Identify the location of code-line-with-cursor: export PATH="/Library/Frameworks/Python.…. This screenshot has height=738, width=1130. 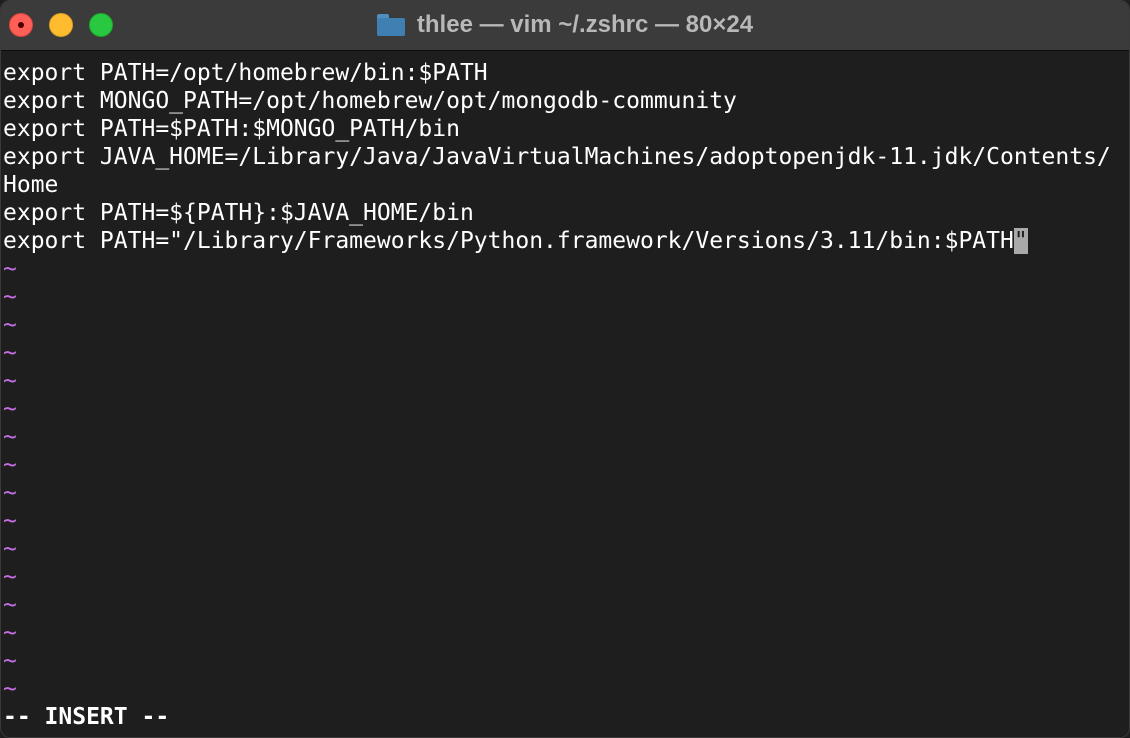
(565, 241).